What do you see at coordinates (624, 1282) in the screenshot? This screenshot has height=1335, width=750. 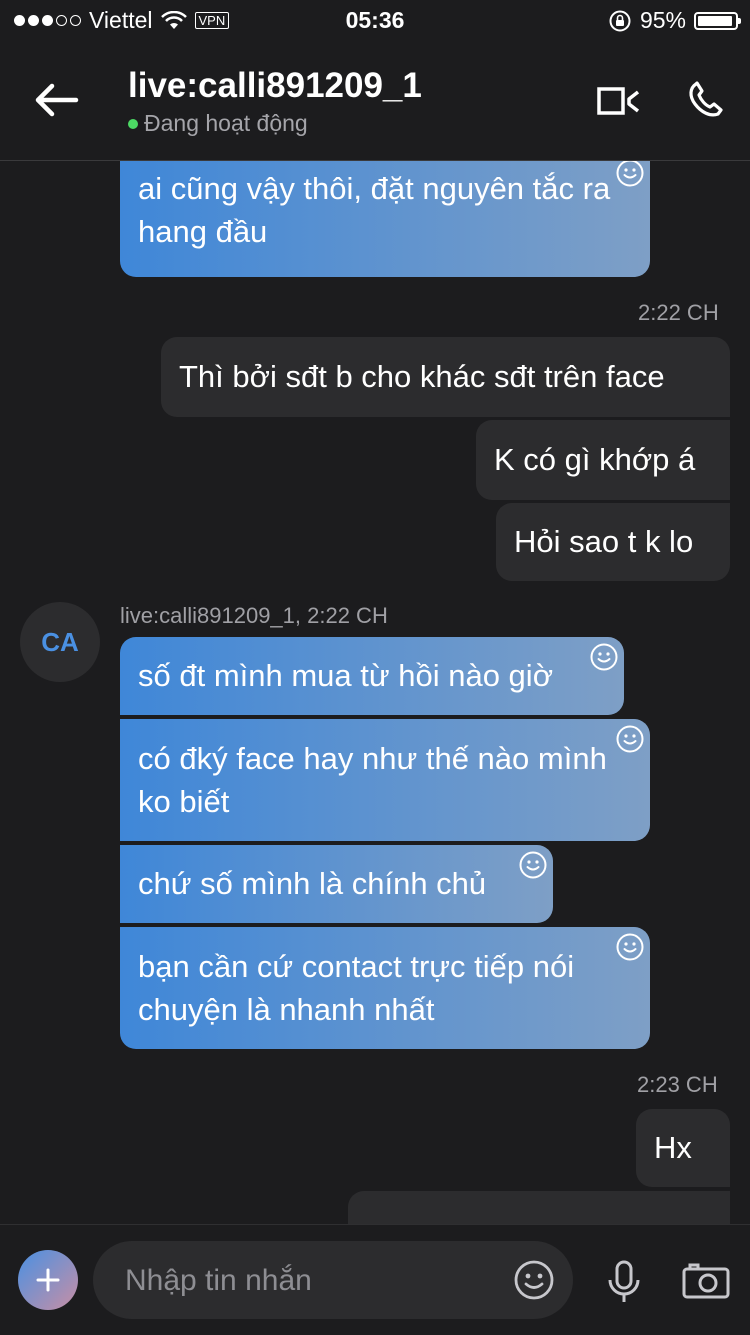 I see `microphone-icon` at bounding box center [624, 1282].